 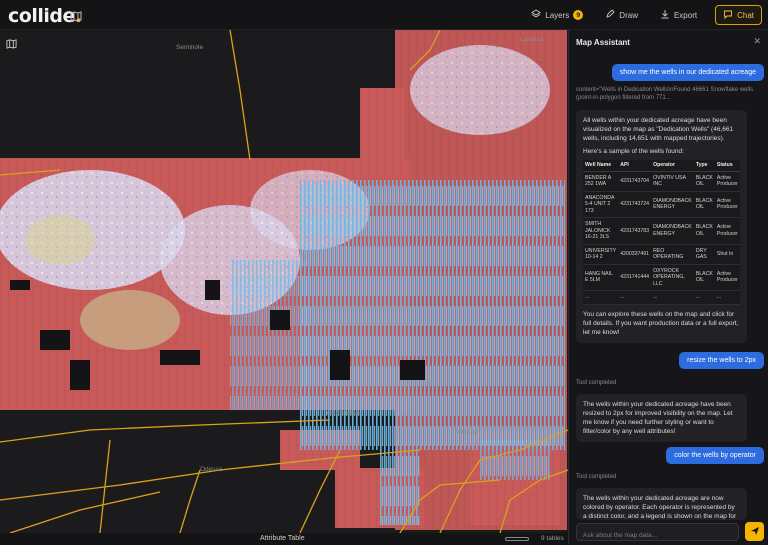 What do you see at coordinates (727, 254) in the screenshot?
I see `table-cell: Shut In` at bounding box center [727, 254].